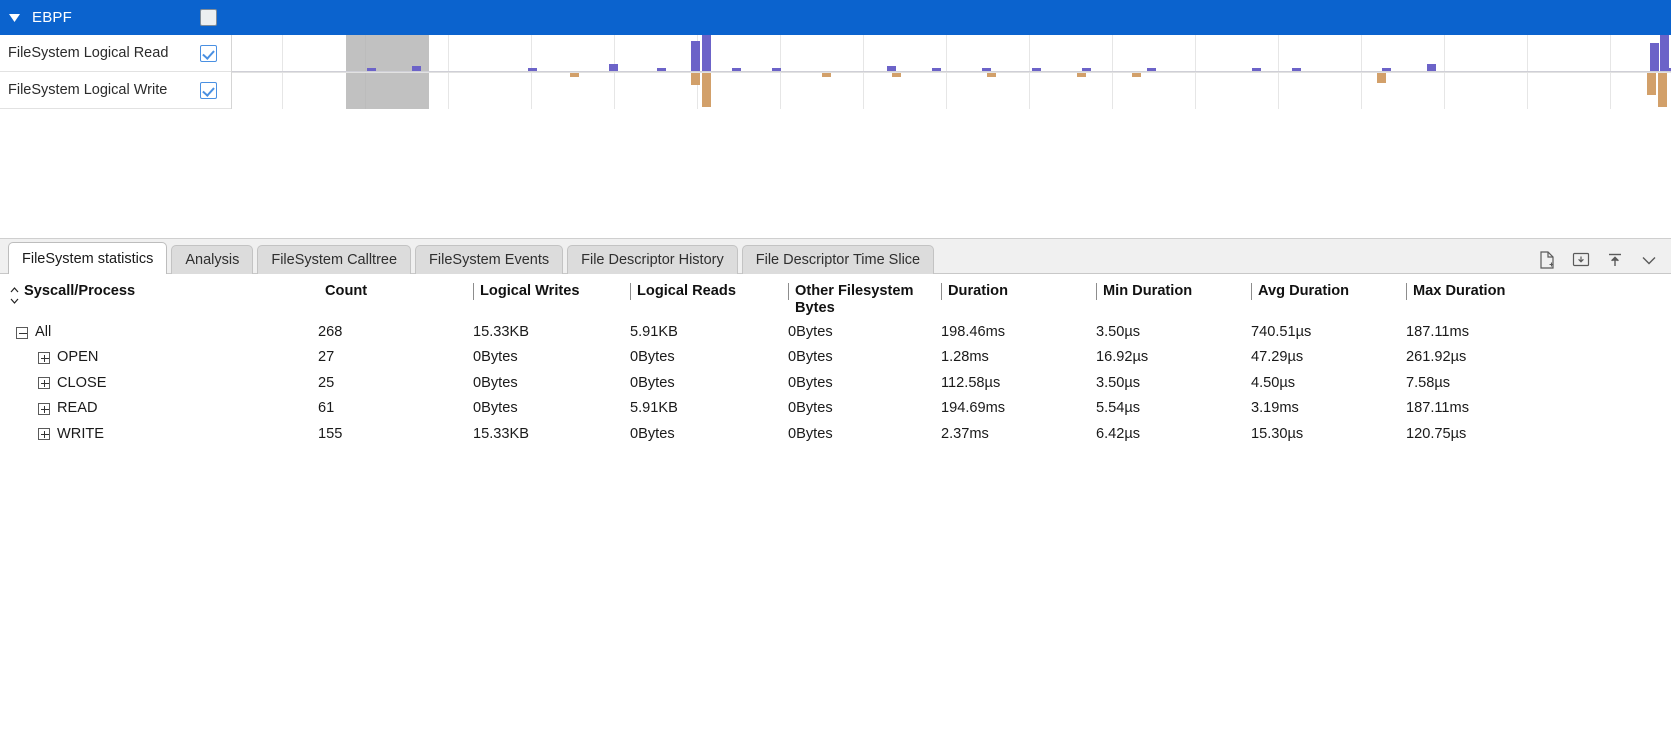 This screenshot has width=1671, height=738. What do you see at coordinates (526, 297) in the screenshot?
I see `column-header-lwrites: Logical Writes` at bounding box center [526, 297].